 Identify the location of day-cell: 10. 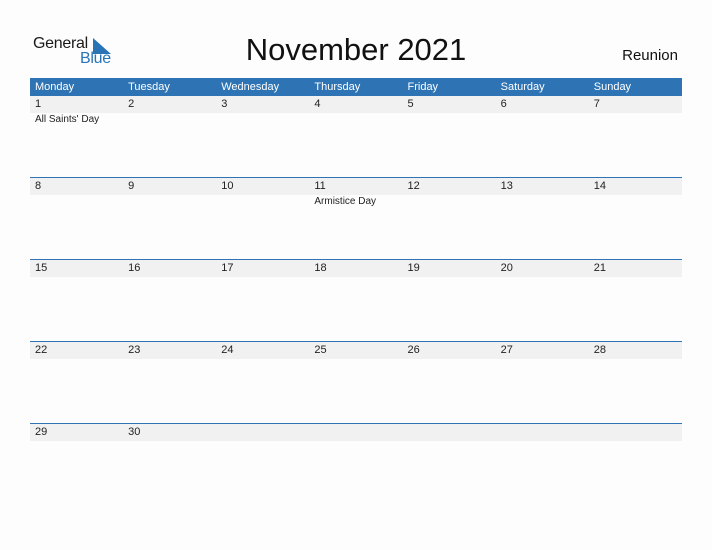
(262, 186).